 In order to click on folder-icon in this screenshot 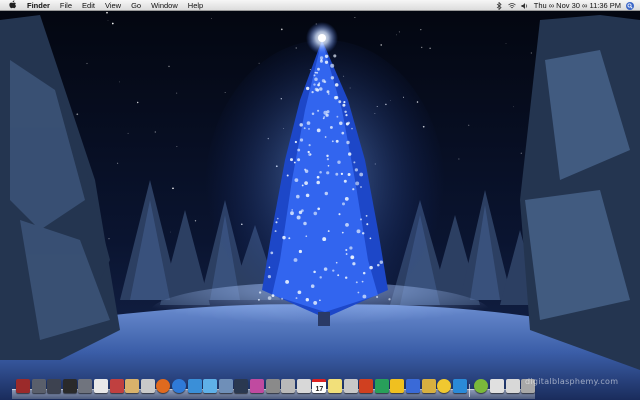, I will do `click(38, 386)`.